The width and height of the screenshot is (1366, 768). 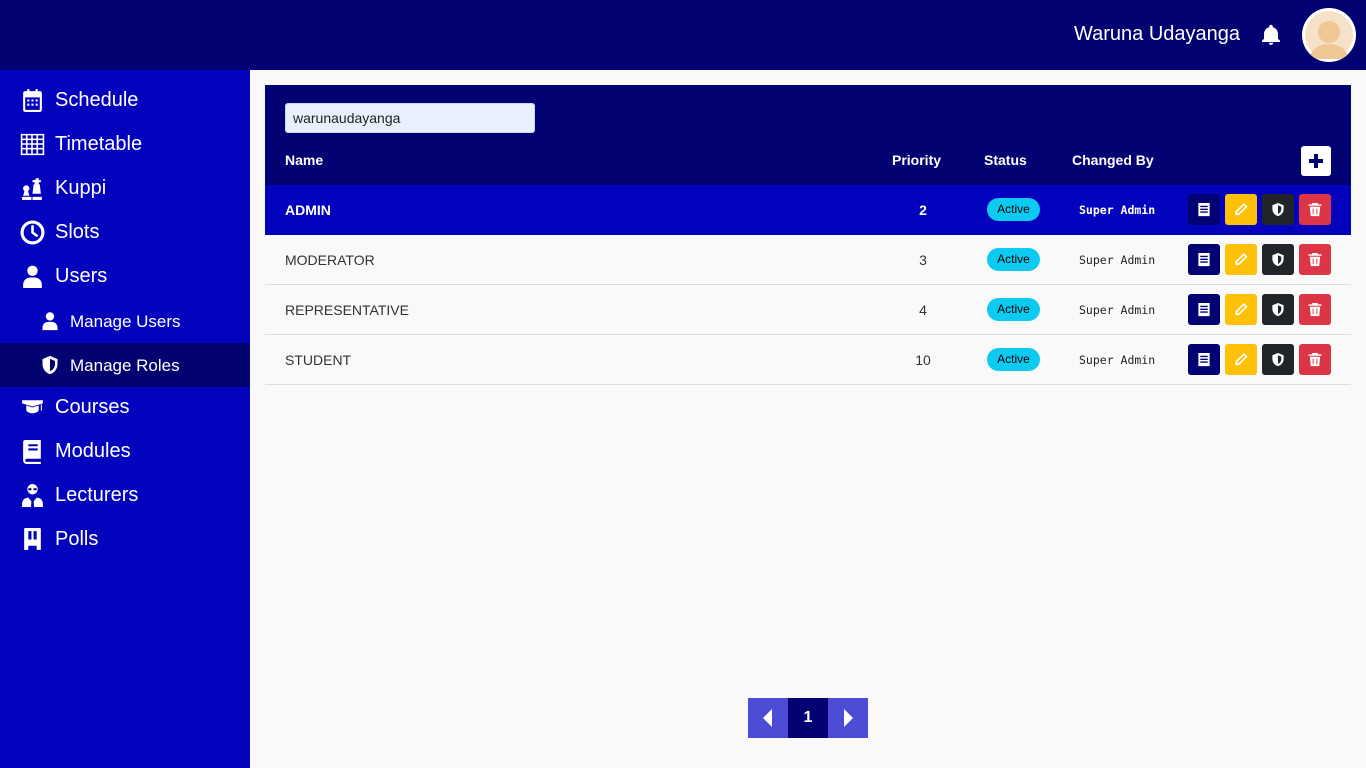 I want to click on role-priority: 3, so click(x=923, y=260).